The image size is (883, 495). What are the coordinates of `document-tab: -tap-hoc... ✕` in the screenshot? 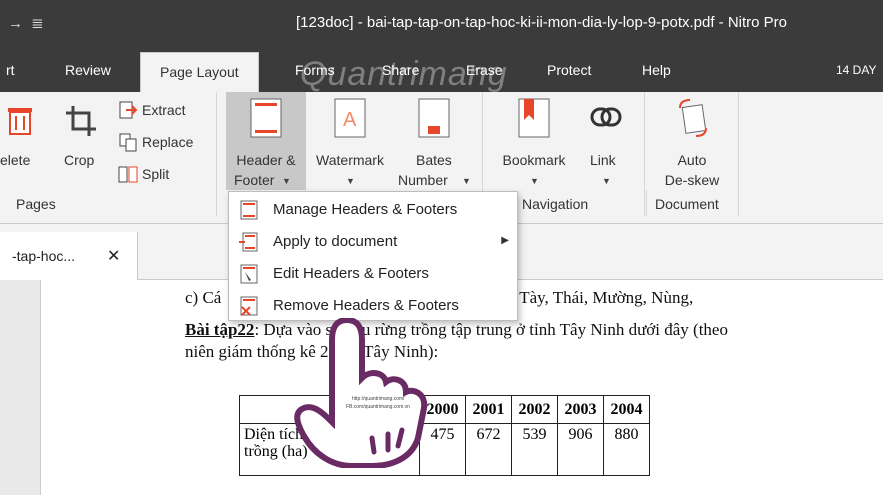 It's located at (69, 256).